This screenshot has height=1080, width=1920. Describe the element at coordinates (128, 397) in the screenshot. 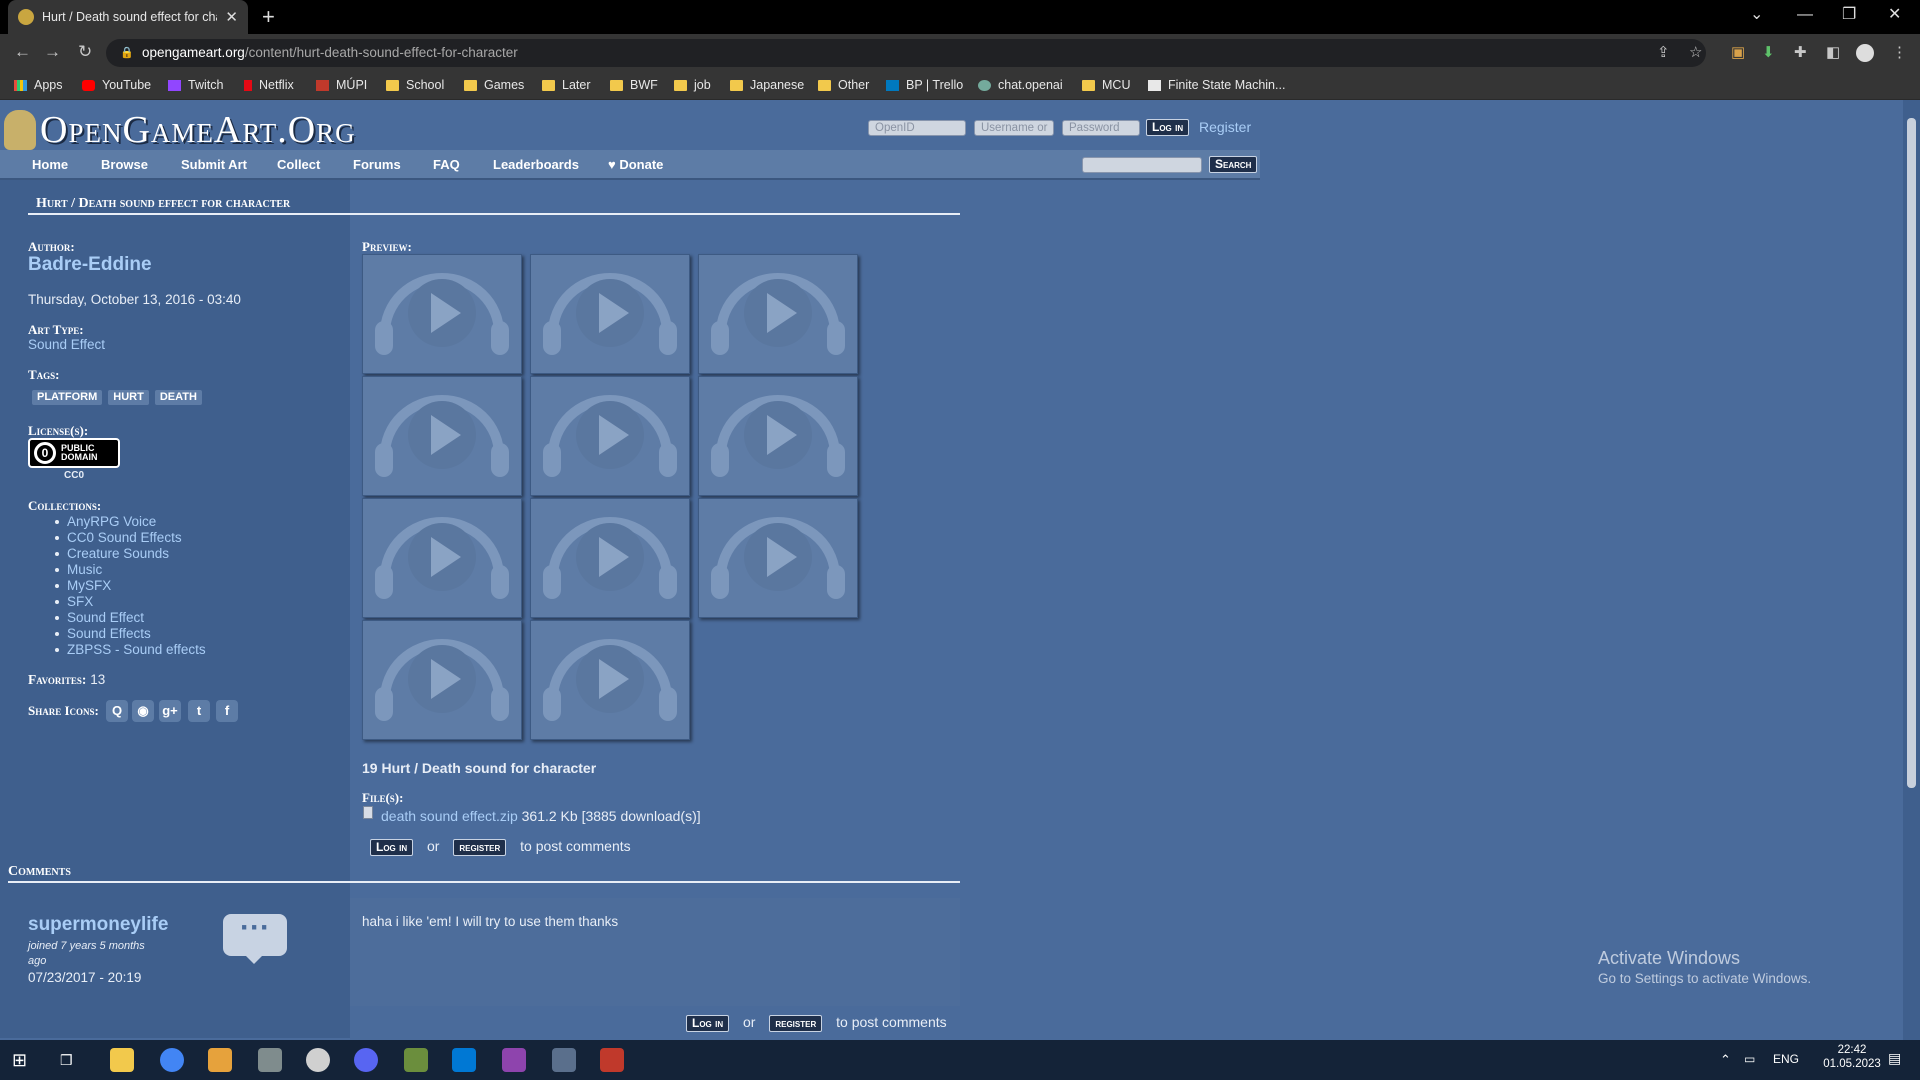

I see `tag-hurt: HURT` at that location.